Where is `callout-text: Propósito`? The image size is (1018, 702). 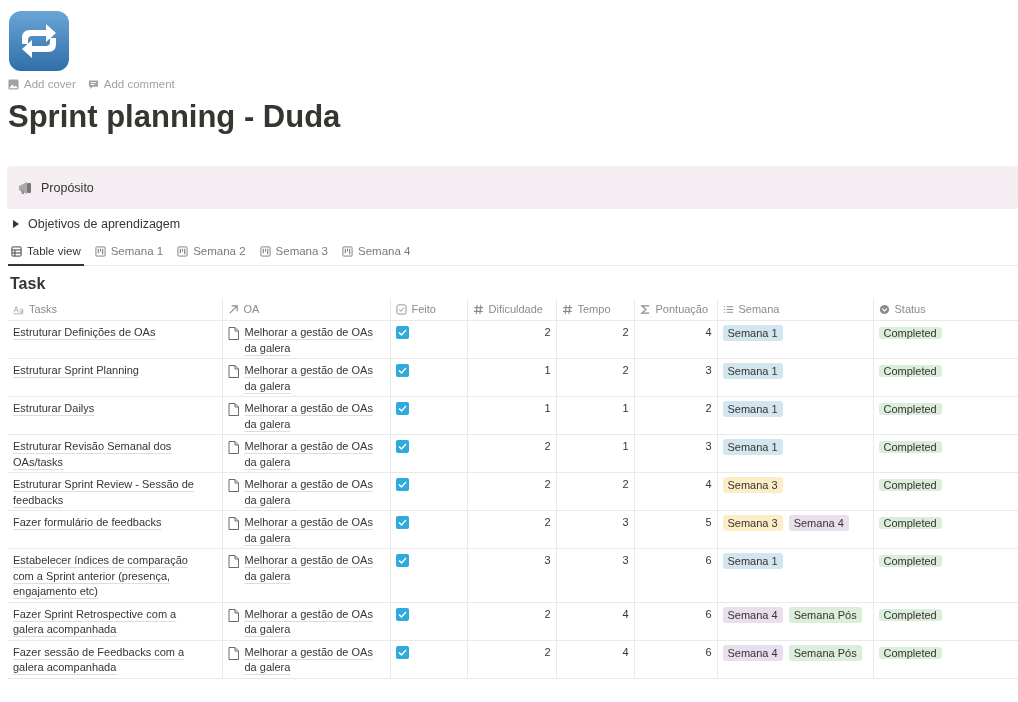 callout-text: Propósito is located at coordinates (67, 187).